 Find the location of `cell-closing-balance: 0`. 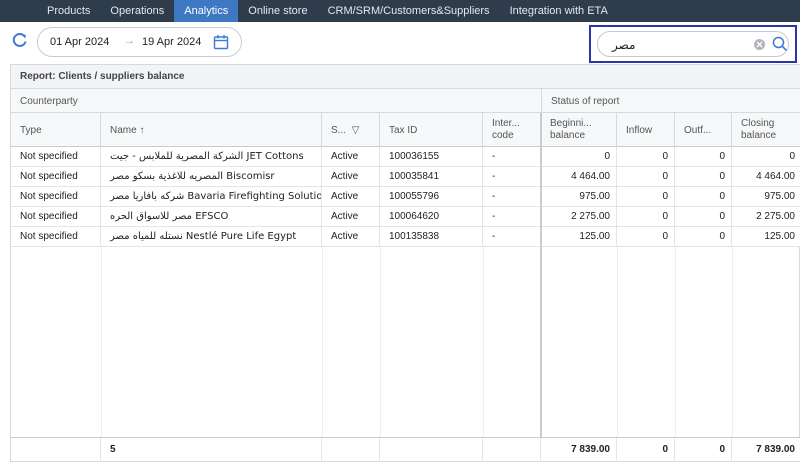

cell-closing-balance: 0 is located at coordinates (792, 156).